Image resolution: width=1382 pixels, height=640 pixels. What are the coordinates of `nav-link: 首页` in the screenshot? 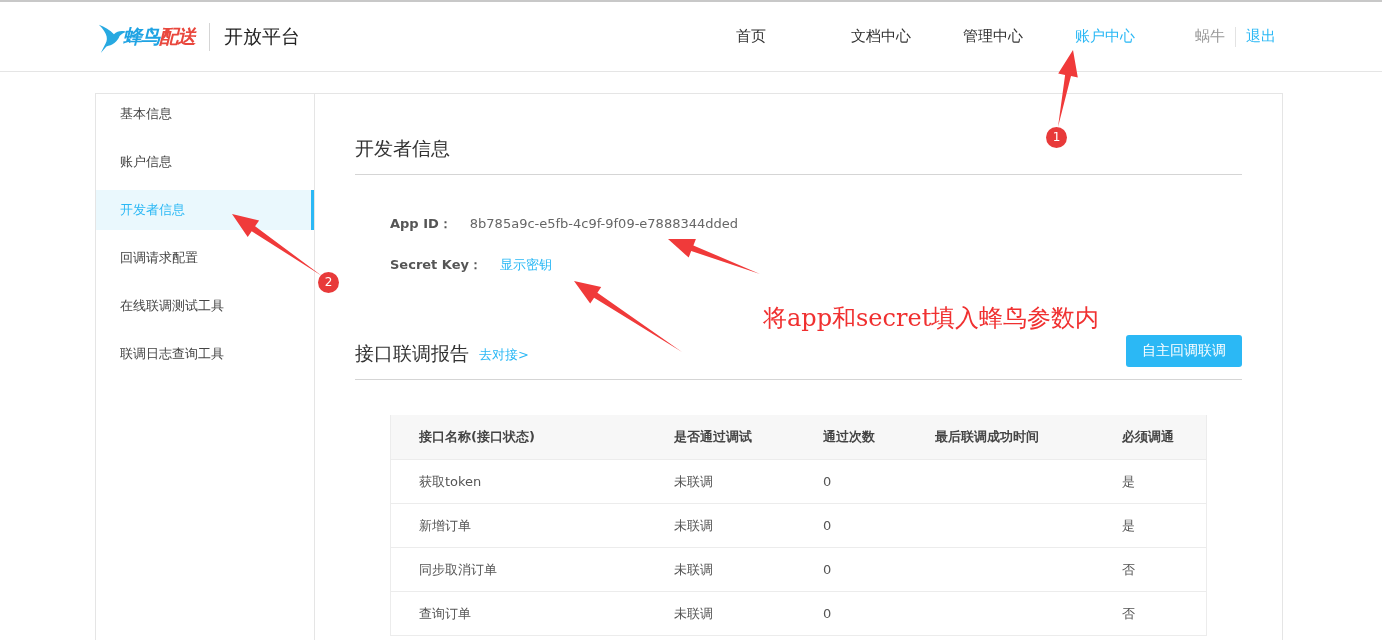 It's located at (751, 36).